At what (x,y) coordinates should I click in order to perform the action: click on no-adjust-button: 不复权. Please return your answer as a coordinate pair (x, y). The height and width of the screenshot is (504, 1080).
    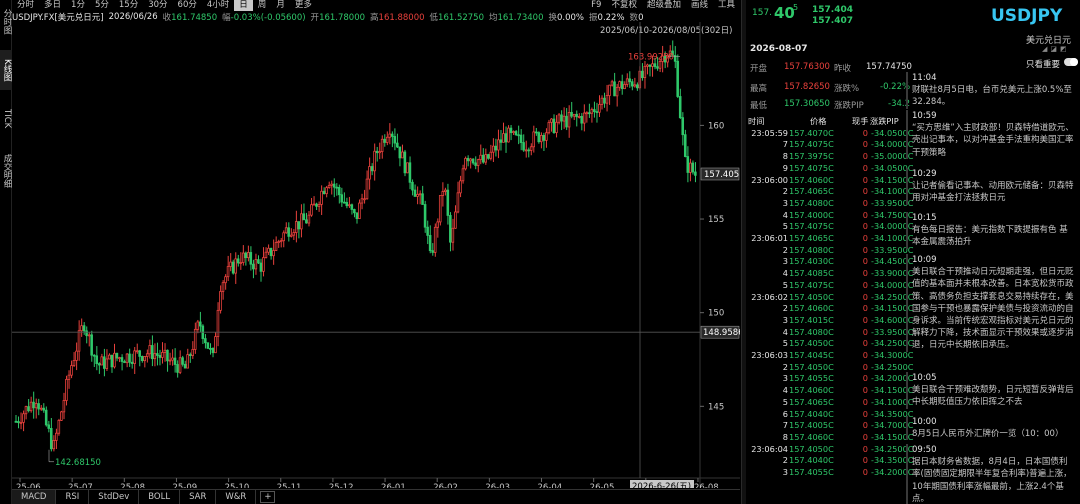
    Looking at the image, I should click on (624, 5).